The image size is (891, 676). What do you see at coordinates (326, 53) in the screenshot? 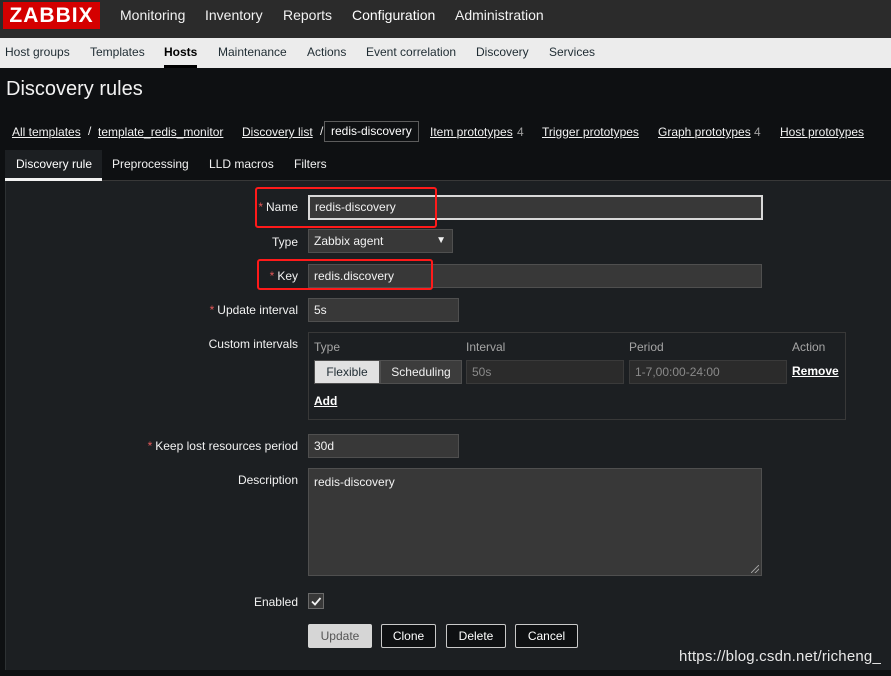
I see `subnav-actions: Actions` at bounding box center [326, 53].